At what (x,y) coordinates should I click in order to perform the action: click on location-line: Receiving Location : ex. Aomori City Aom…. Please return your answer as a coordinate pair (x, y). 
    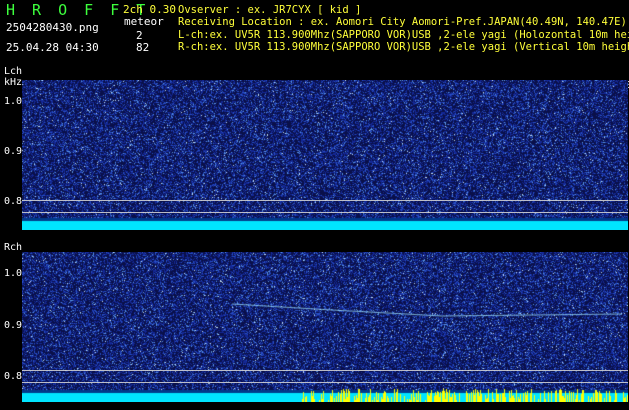
    Looking at the image, I should click on (402, 22).